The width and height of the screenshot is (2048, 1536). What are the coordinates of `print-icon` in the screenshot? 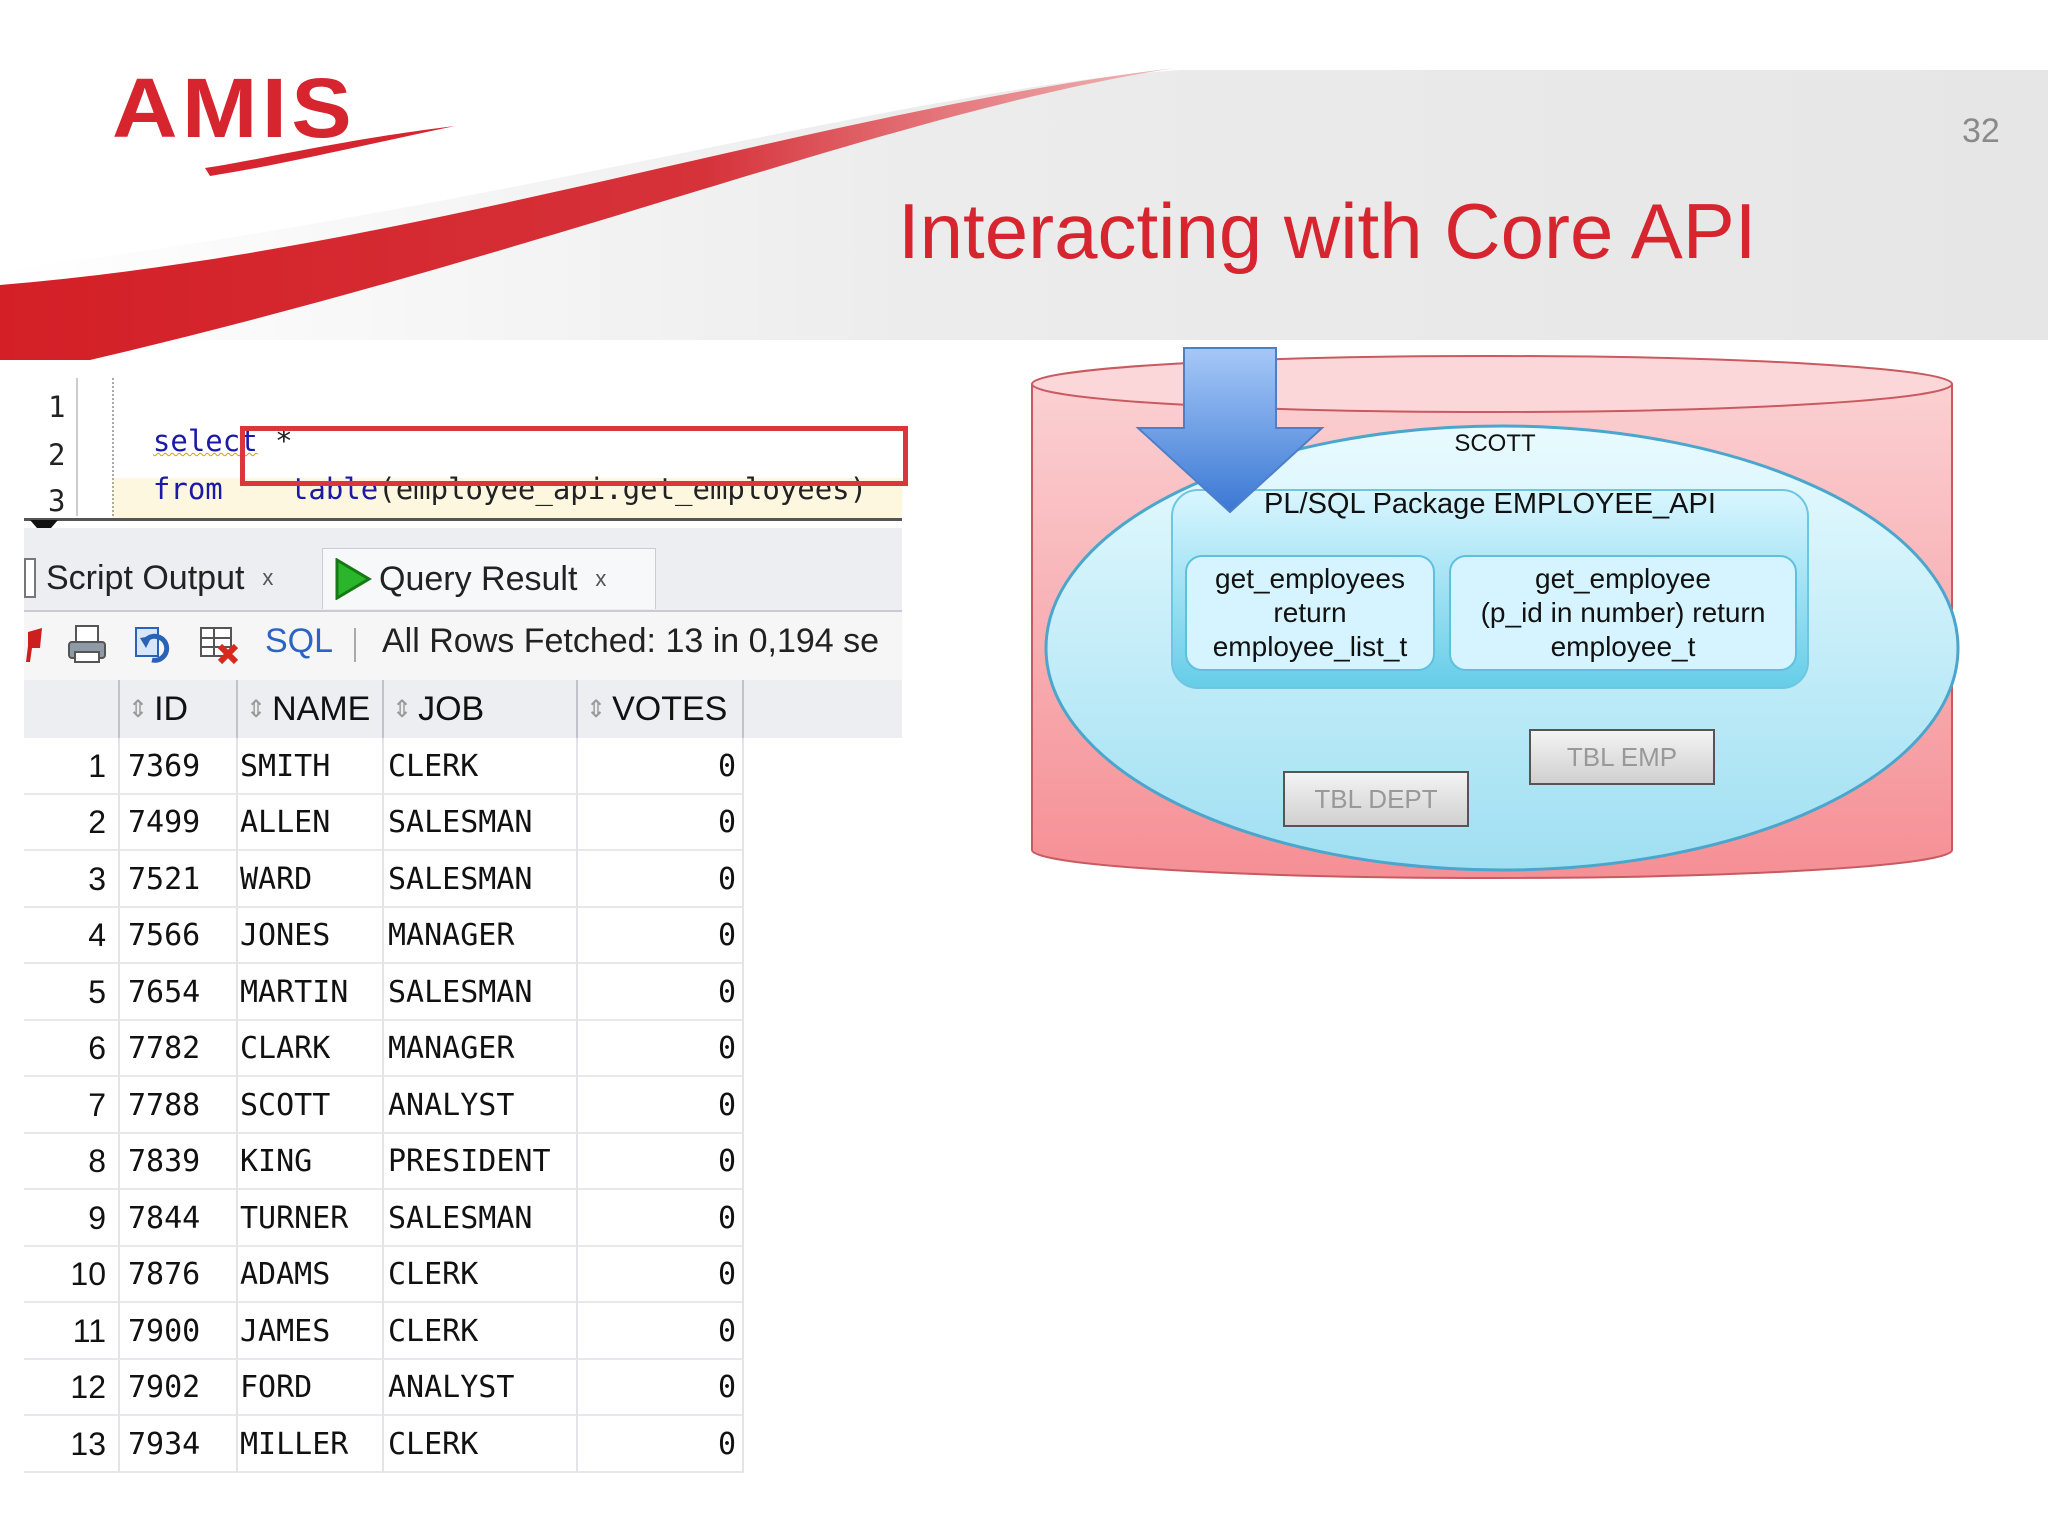 It's located at (87, 644).